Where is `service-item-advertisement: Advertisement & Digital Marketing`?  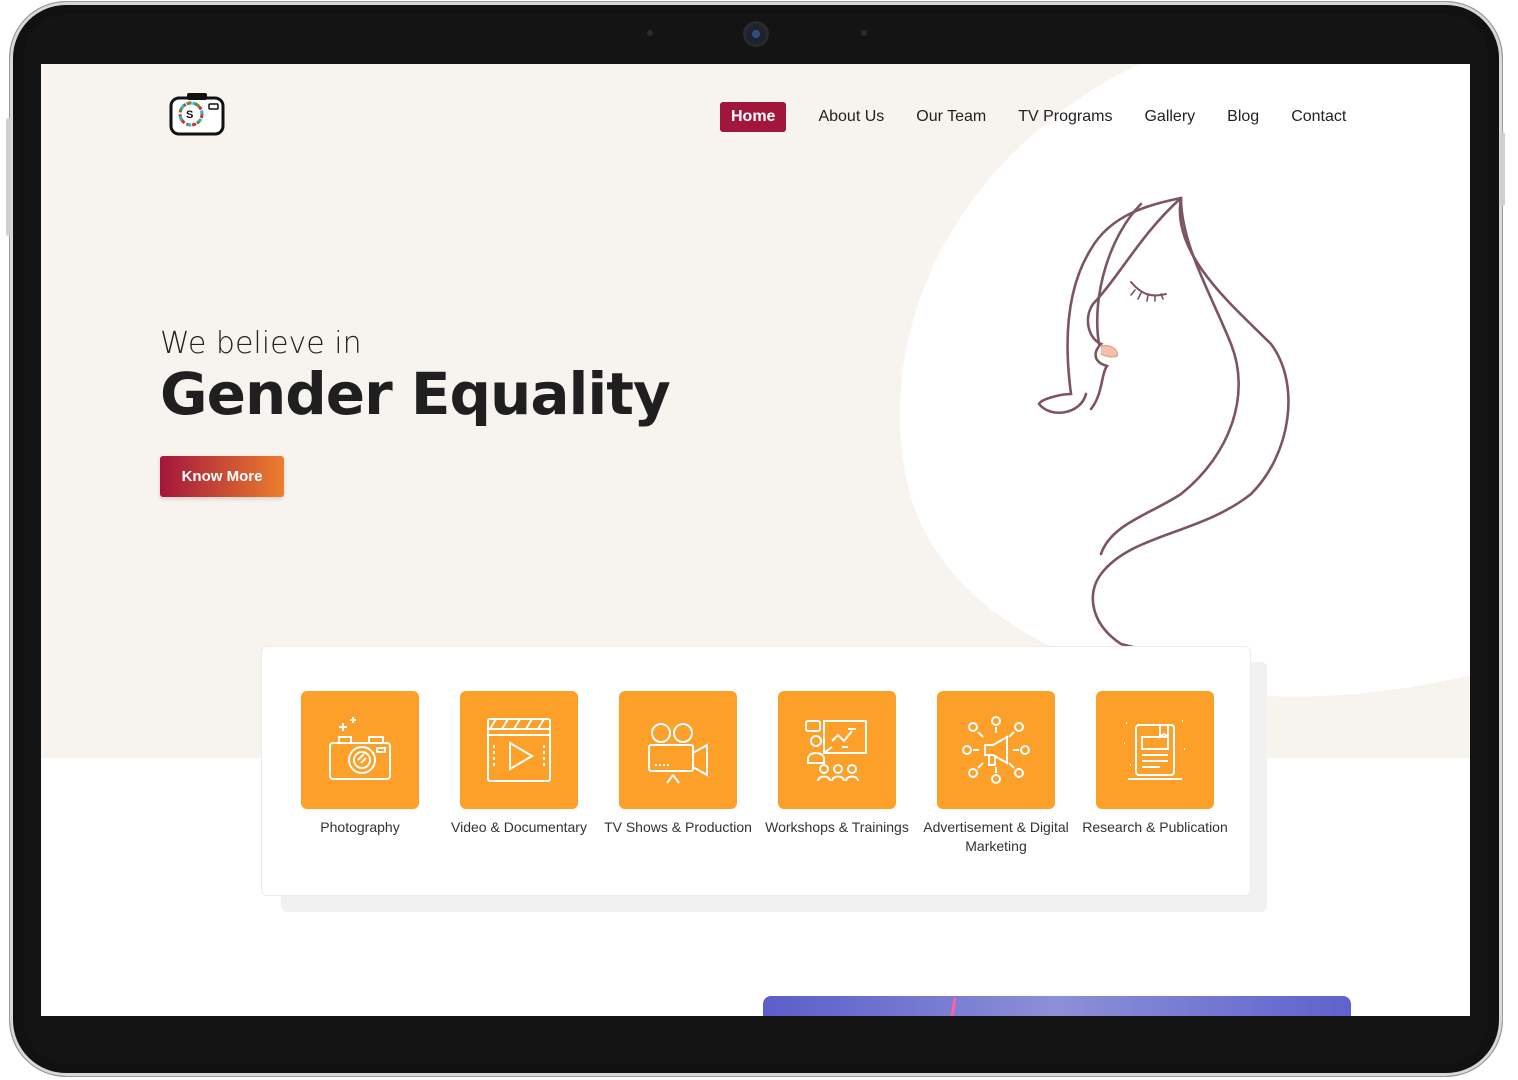
service-item-advertisement: Advertisement & Digital Marketing is located at coordinates (996, 773).